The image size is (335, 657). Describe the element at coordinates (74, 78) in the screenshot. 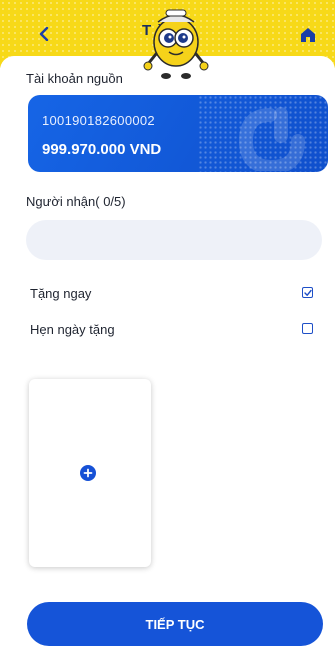

I see `source-account-label: Tài khoản nguồn` at that location.